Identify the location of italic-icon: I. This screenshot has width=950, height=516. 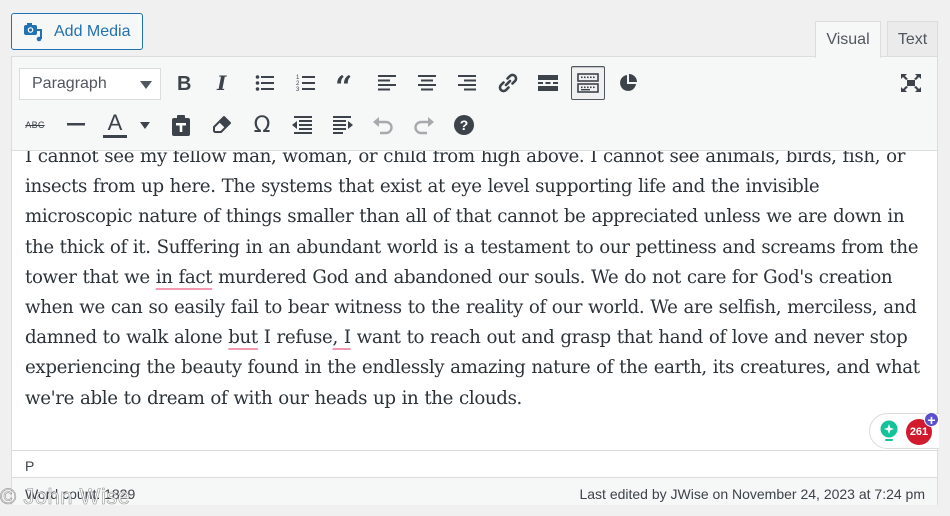
(221, 83).